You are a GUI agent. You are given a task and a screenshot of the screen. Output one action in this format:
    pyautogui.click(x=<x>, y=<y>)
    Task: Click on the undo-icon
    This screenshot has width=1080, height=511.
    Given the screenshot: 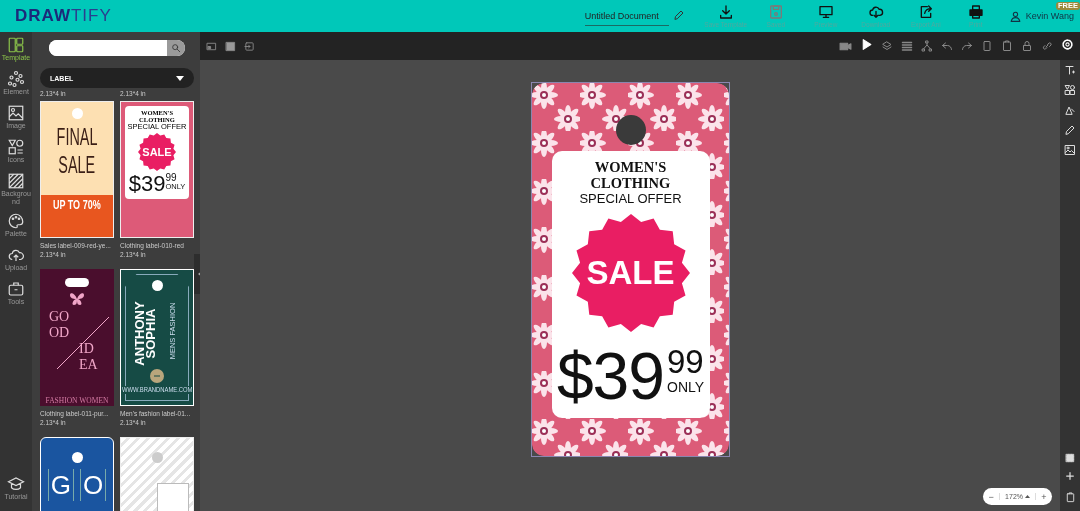 What is the action you would take?
    pyautogui.click(x=947, y=46)
    